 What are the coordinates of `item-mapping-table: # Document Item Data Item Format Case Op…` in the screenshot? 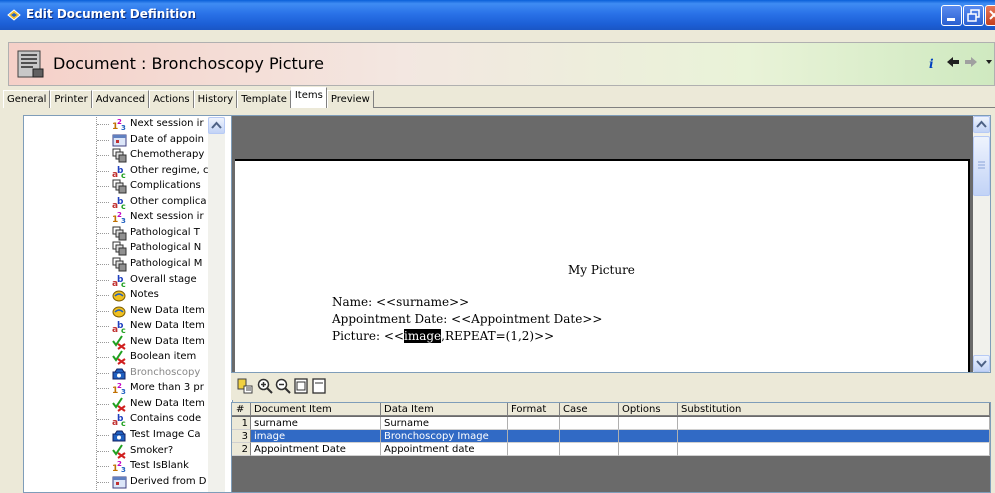 It's located at (611, 447).